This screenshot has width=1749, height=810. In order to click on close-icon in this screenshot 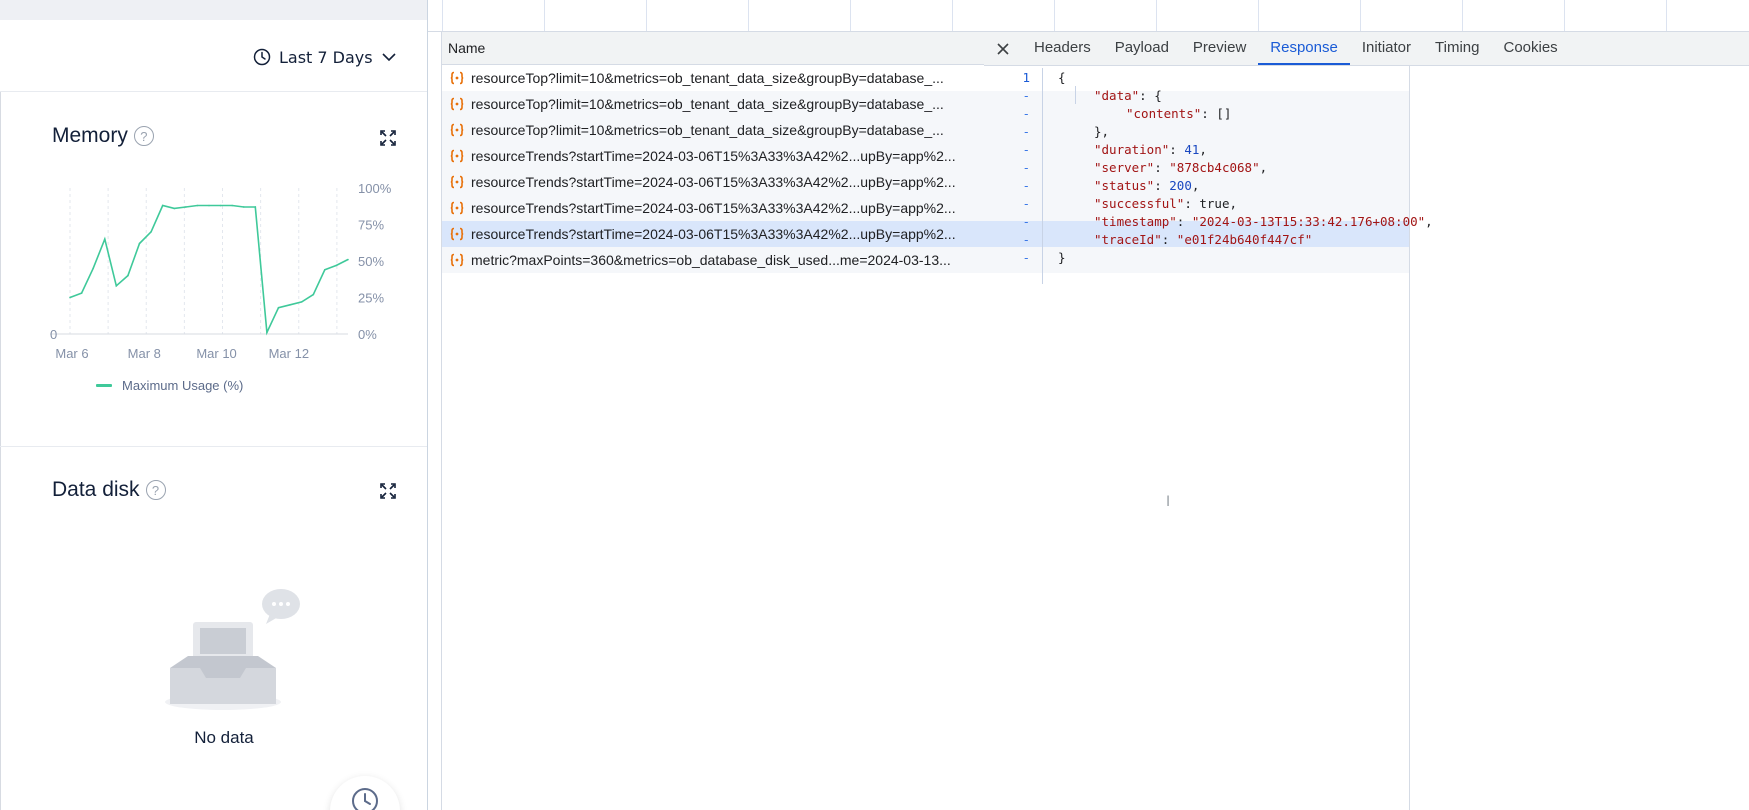, I will do `click(1003, 48)`.